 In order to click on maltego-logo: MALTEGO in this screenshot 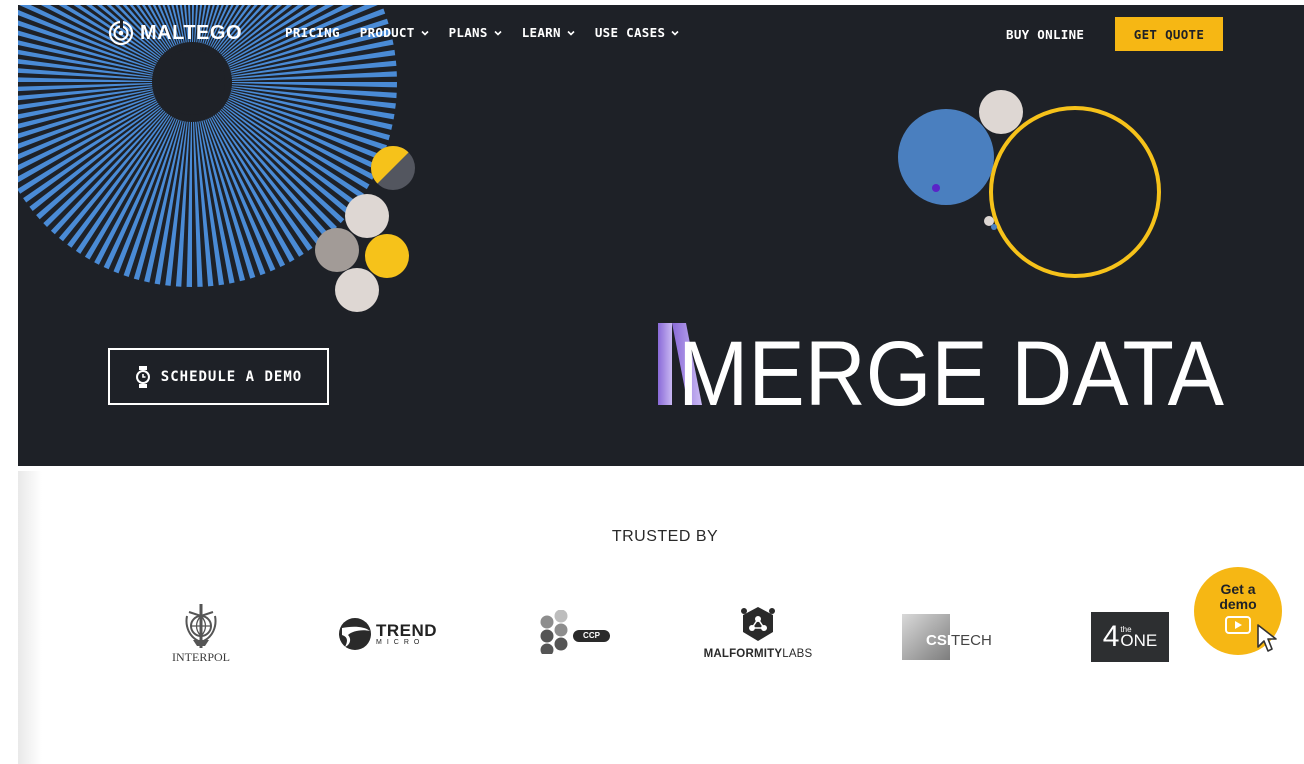, I will do `click(175, 33)`.